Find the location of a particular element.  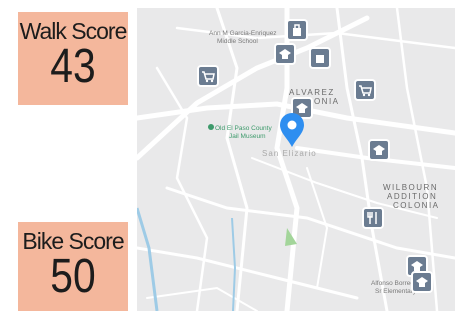

museum-label: Old El Paso County is located at coordinates (243, 128).